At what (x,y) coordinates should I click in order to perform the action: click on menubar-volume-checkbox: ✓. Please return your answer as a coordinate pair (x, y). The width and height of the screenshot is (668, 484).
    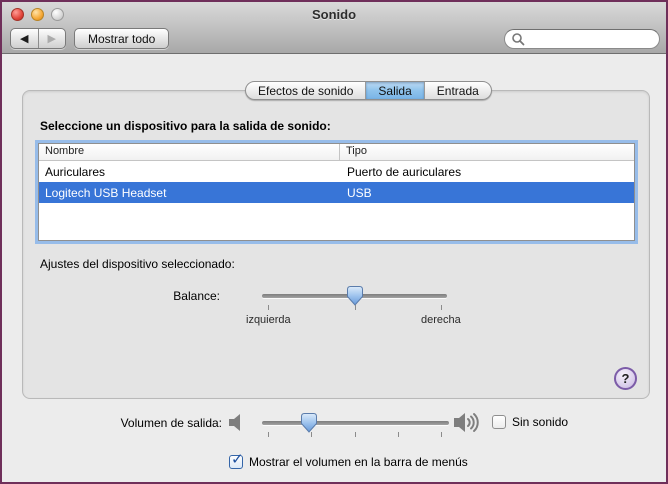
    Looking at the image, I should click on (236, 460).